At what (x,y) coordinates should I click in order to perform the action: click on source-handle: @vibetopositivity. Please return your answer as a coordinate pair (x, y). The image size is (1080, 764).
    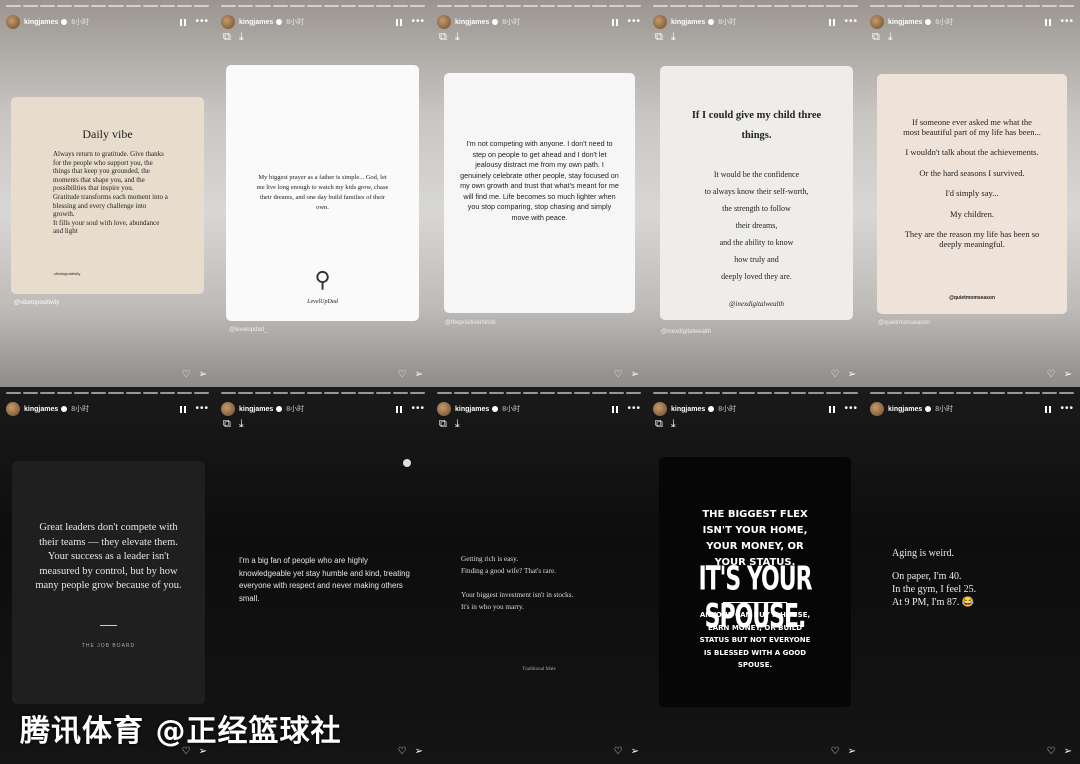
    Looking at the image, I should click on (36, 303).